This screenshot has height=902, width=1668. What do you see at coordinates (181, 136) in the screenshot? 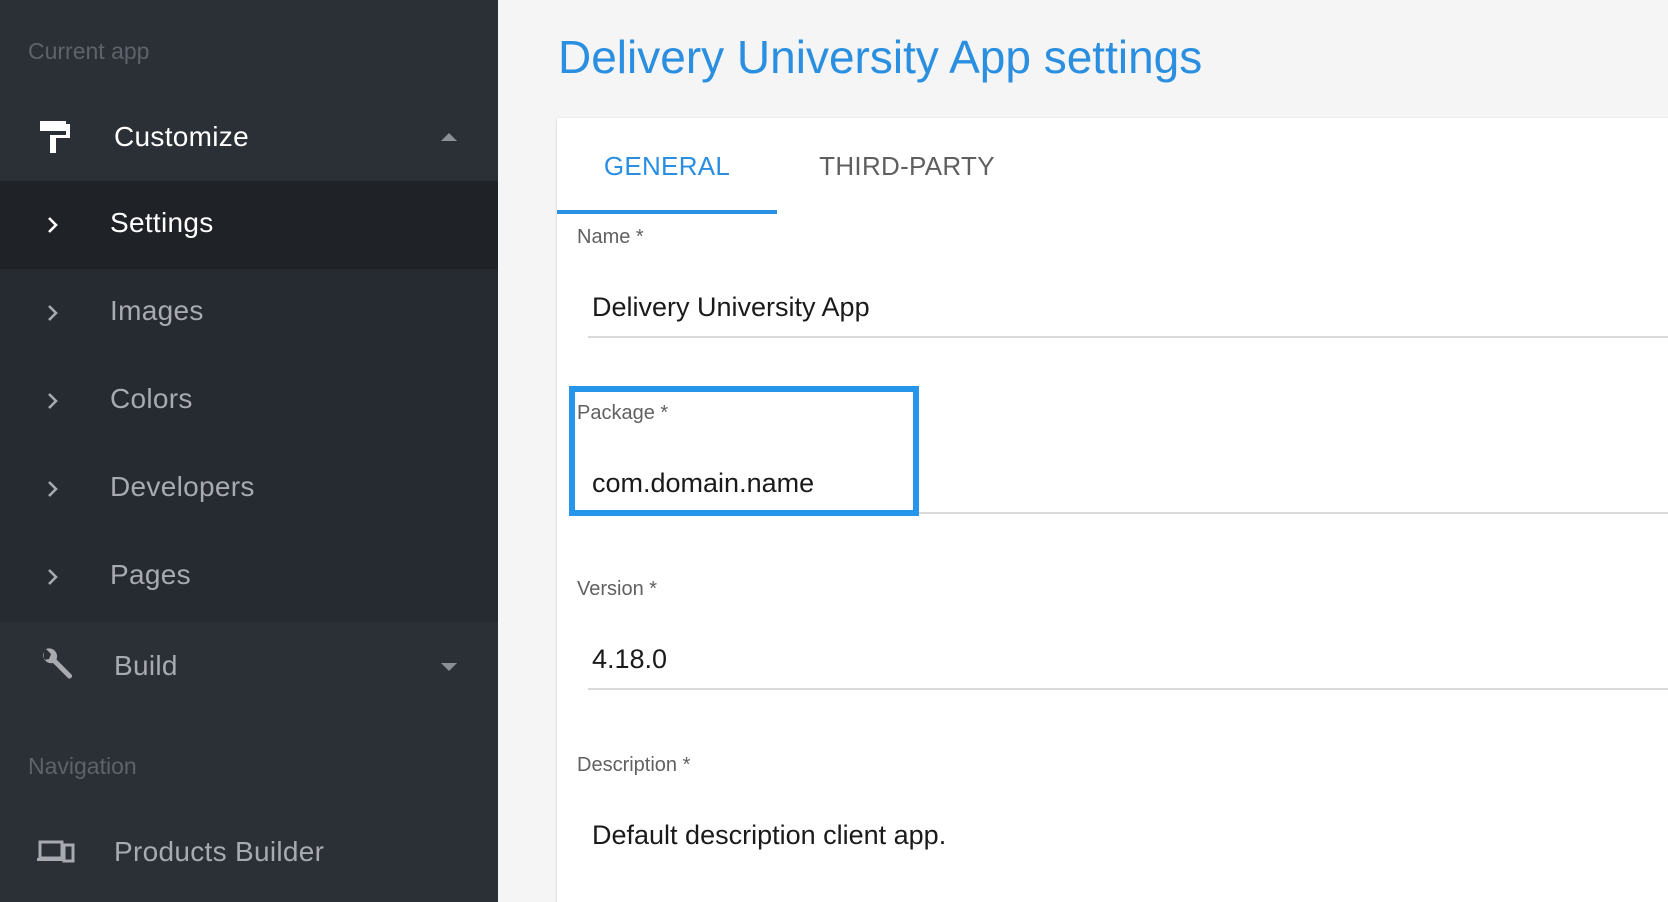
I see `sidebar-group-label: Customize` at bounding box center [181, 136].